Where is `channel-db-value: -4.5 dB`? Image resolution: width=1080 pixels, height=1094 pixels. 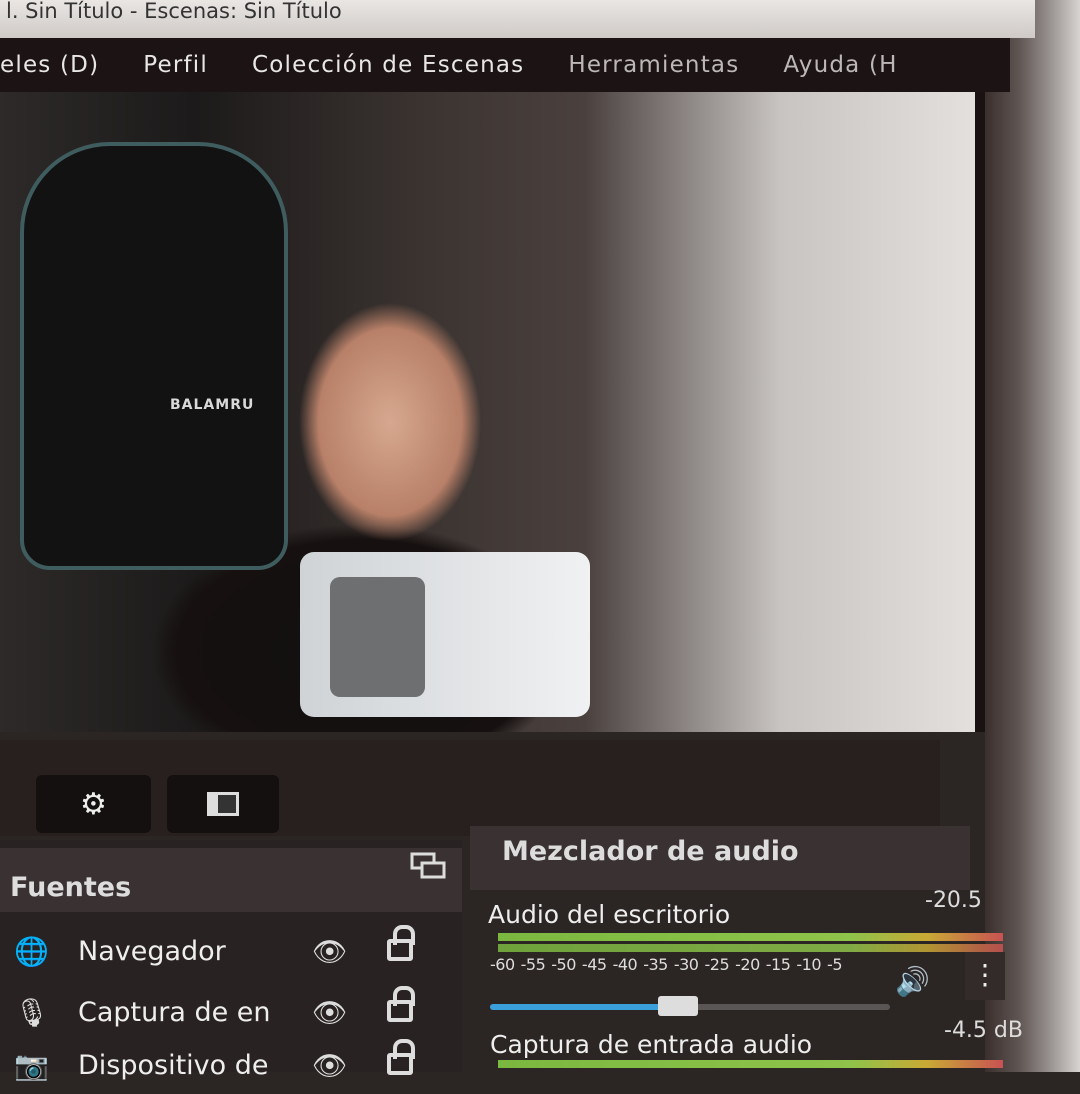
channel-db-value: -4.5 dB is located at coordinates (983, 1030).